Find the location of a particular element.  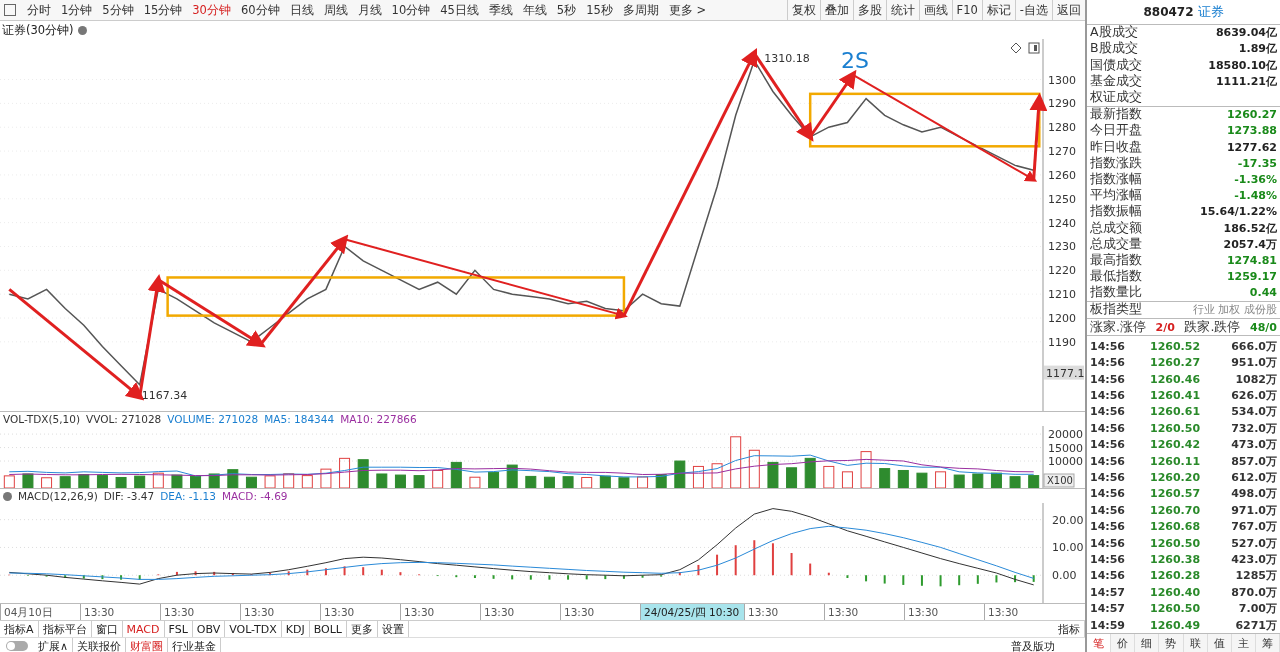

axis-label: 20000 is located at coordinates (1065, 435).